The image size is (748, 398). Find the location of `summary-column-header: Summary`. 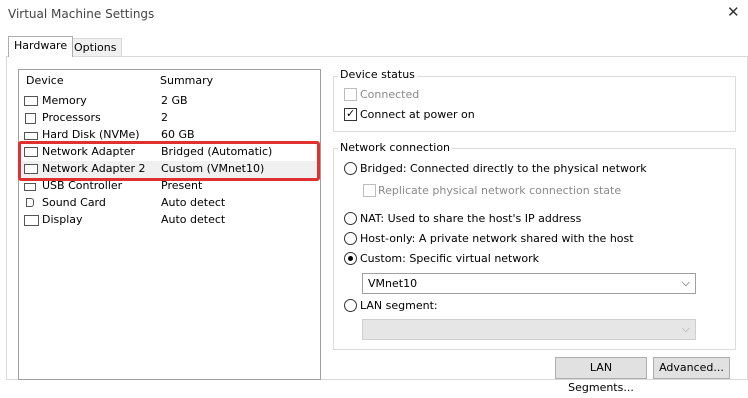

summary-column-header: Summary is located at coordinates (186, 80).